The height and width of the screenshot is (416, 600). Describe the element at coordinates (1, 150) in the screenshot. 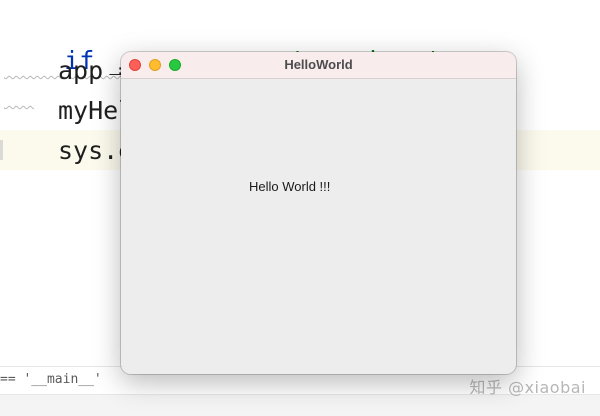

I see `gutter-marker` at that location.